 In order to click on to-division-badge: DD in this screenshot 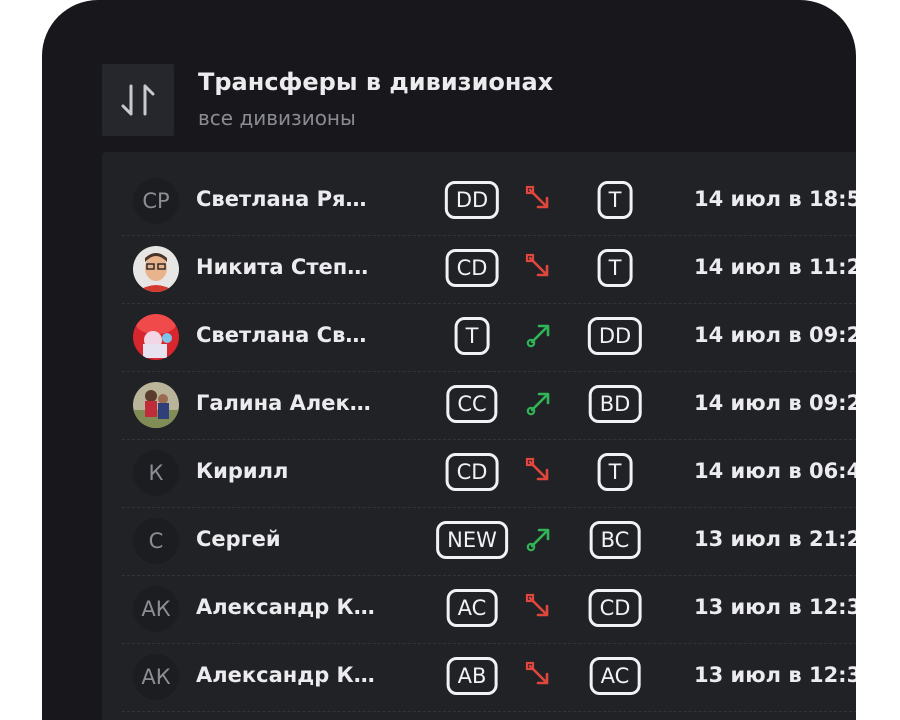, I will do `click(615, 336)`.